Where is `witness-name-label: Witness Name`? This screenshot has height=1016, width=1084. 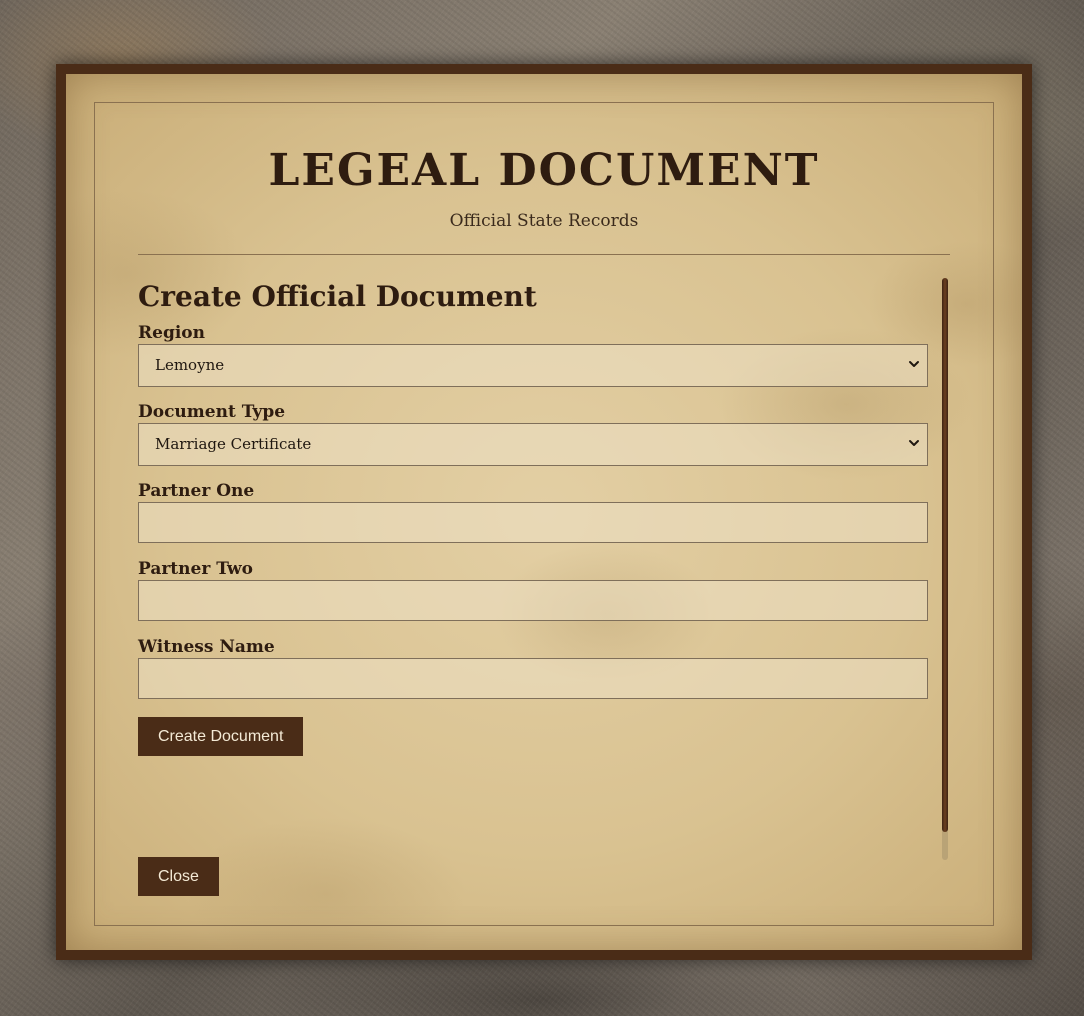 witness-name-label: Witness Name is located at coordinates (206, 647).